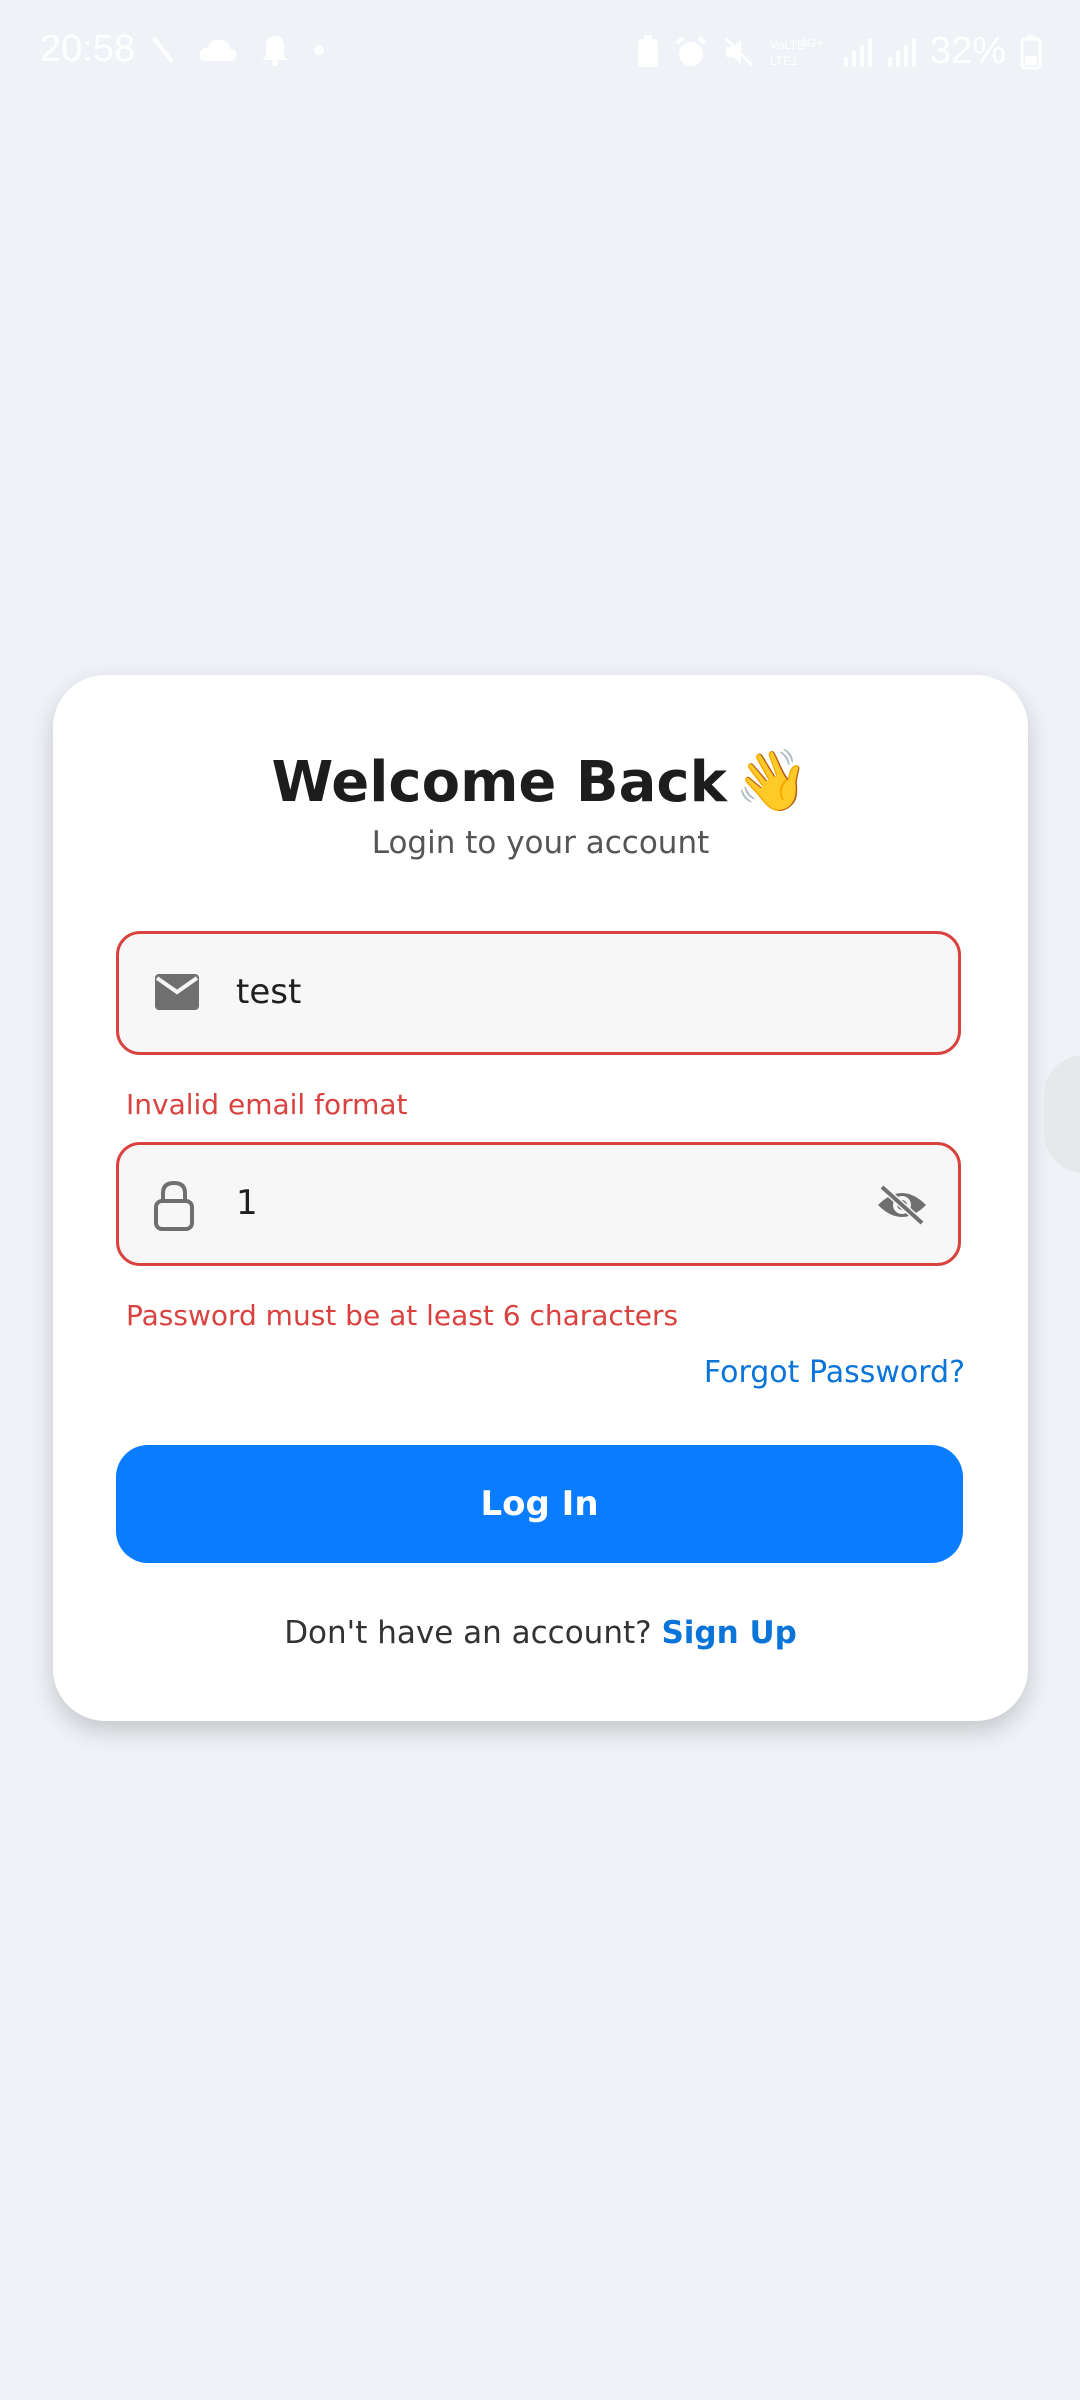 This screenshot has width=1080, height=2400. What do you see at coordinates (319, 50) in the screenshot?
I see `dot-icon` at bounding box center [319, 50].